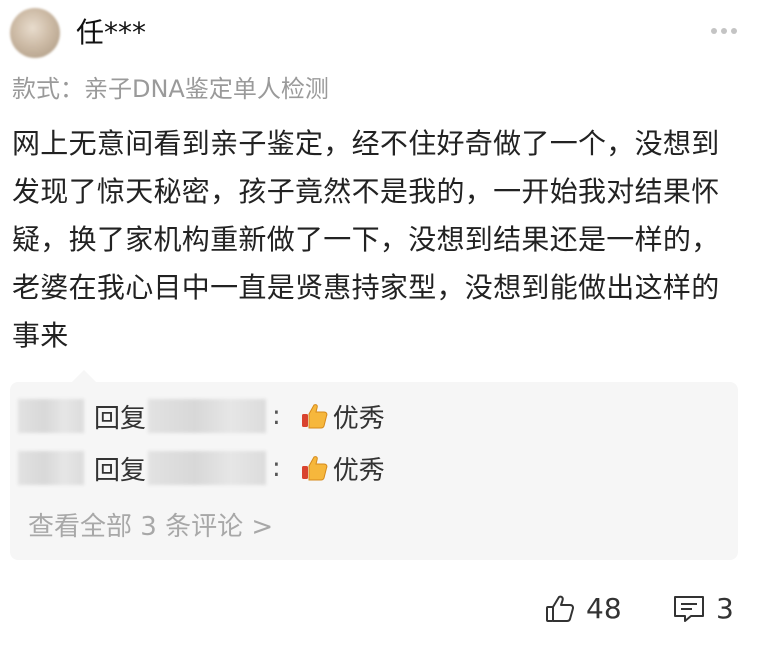 This screenshot has width=757, height=664. Describe the element at coordinates (150, 524) in the screenshot. I see `view-all-comments-link: 查看全部 3 条评论 >` at that location.